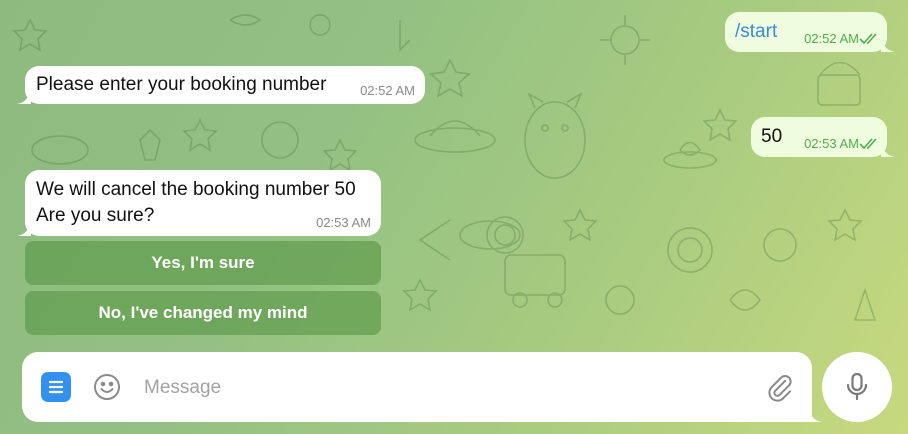 This screenshot has width=908, height=434. I want to click on message-composer, so click(422, 387).